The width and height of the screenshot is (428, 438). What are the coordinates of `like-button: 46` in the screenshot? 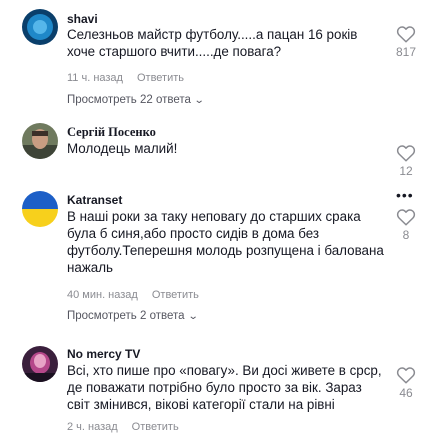 It's located at (406, 383).